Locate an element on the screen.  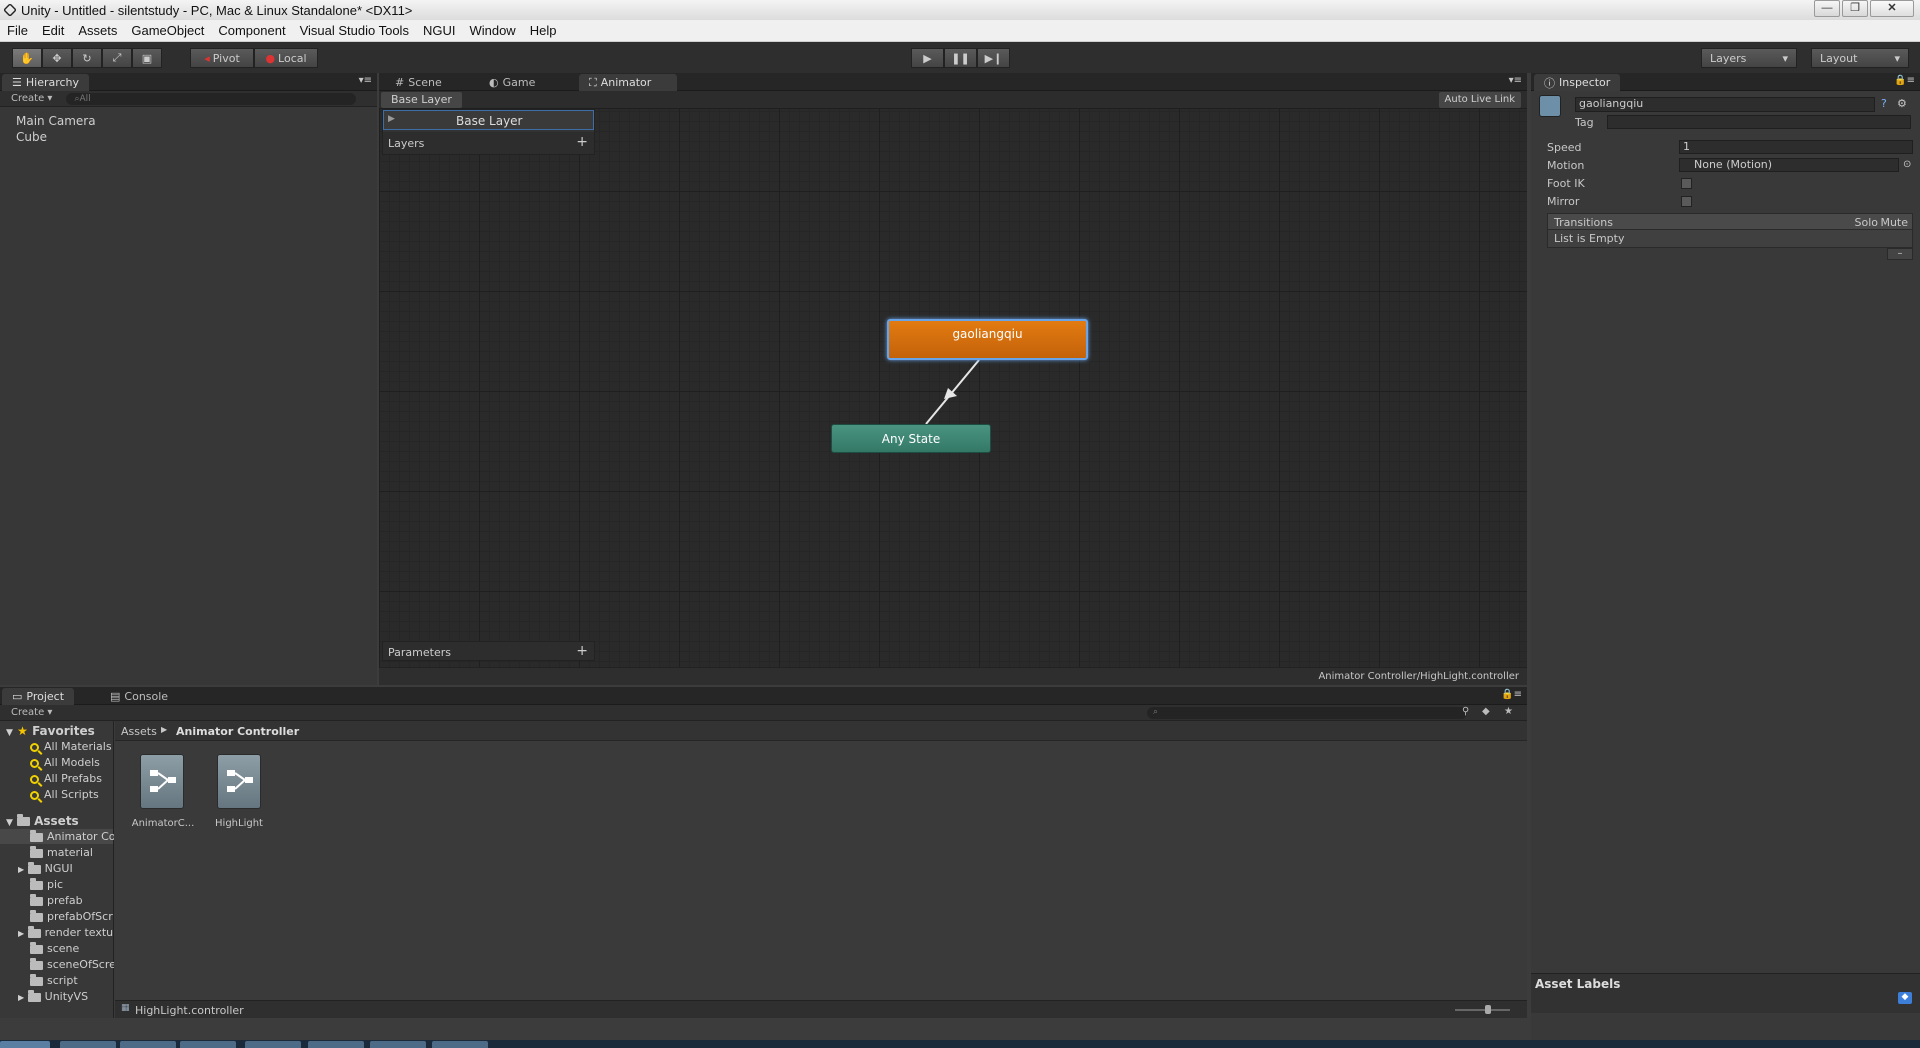
hierarchy-item-main-camera: Main Camera is located at coordinates (56, 121).